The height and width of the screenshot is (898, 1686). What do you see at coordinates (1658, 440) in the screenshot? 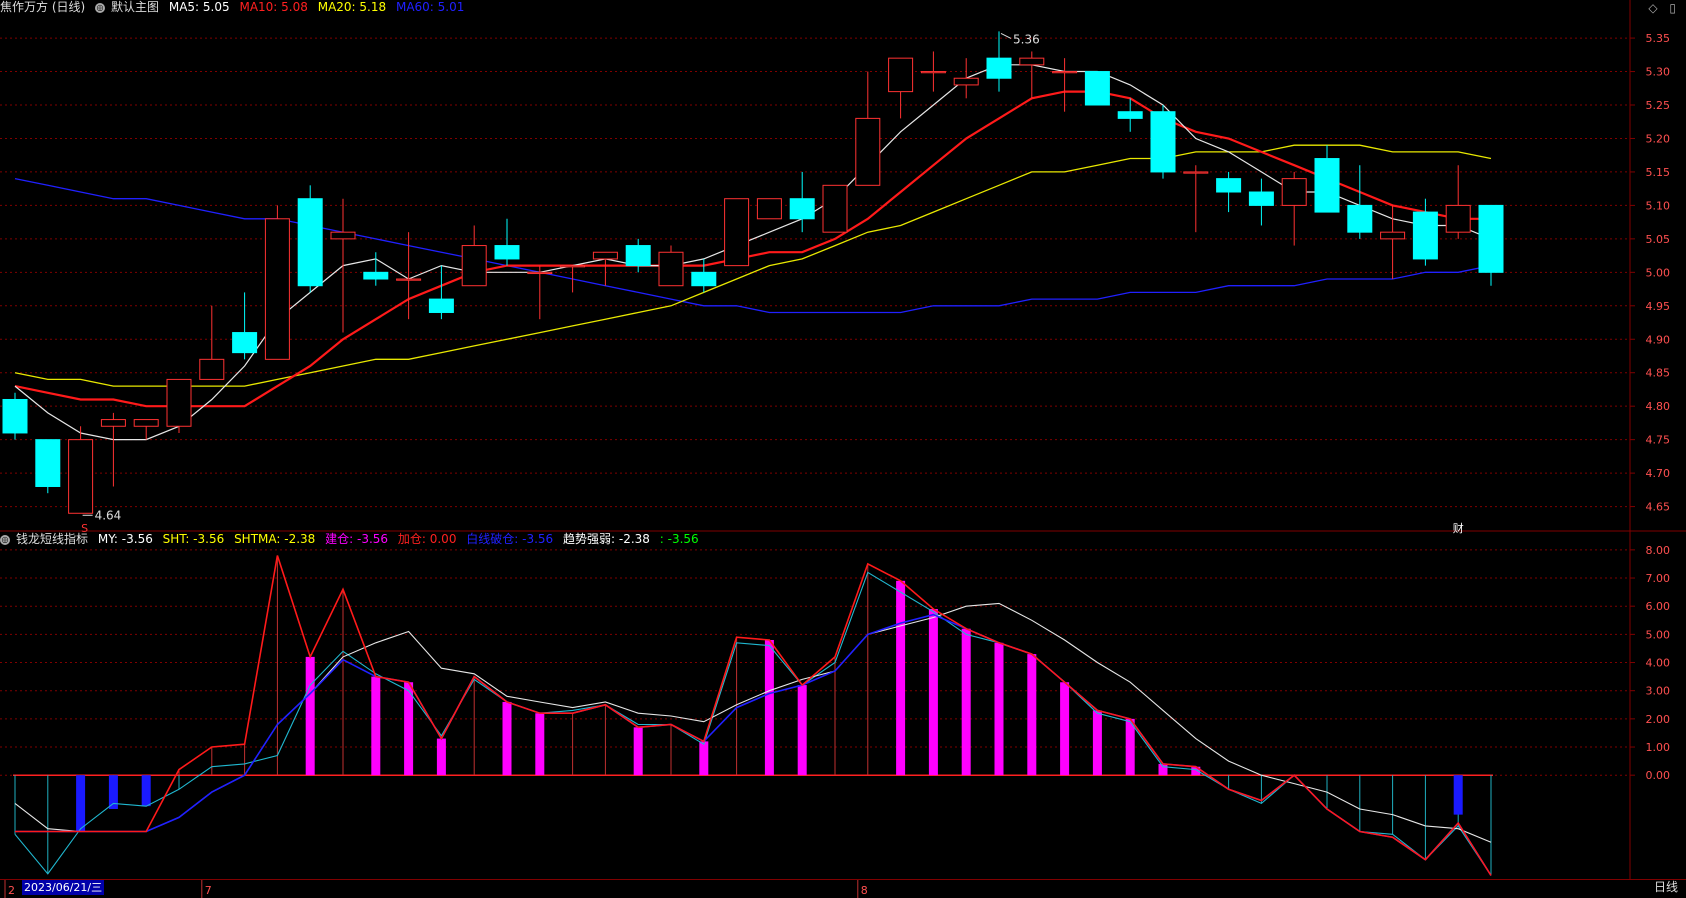
I see `price-tick-label: 4.75` at bounding box center [1658, 440].